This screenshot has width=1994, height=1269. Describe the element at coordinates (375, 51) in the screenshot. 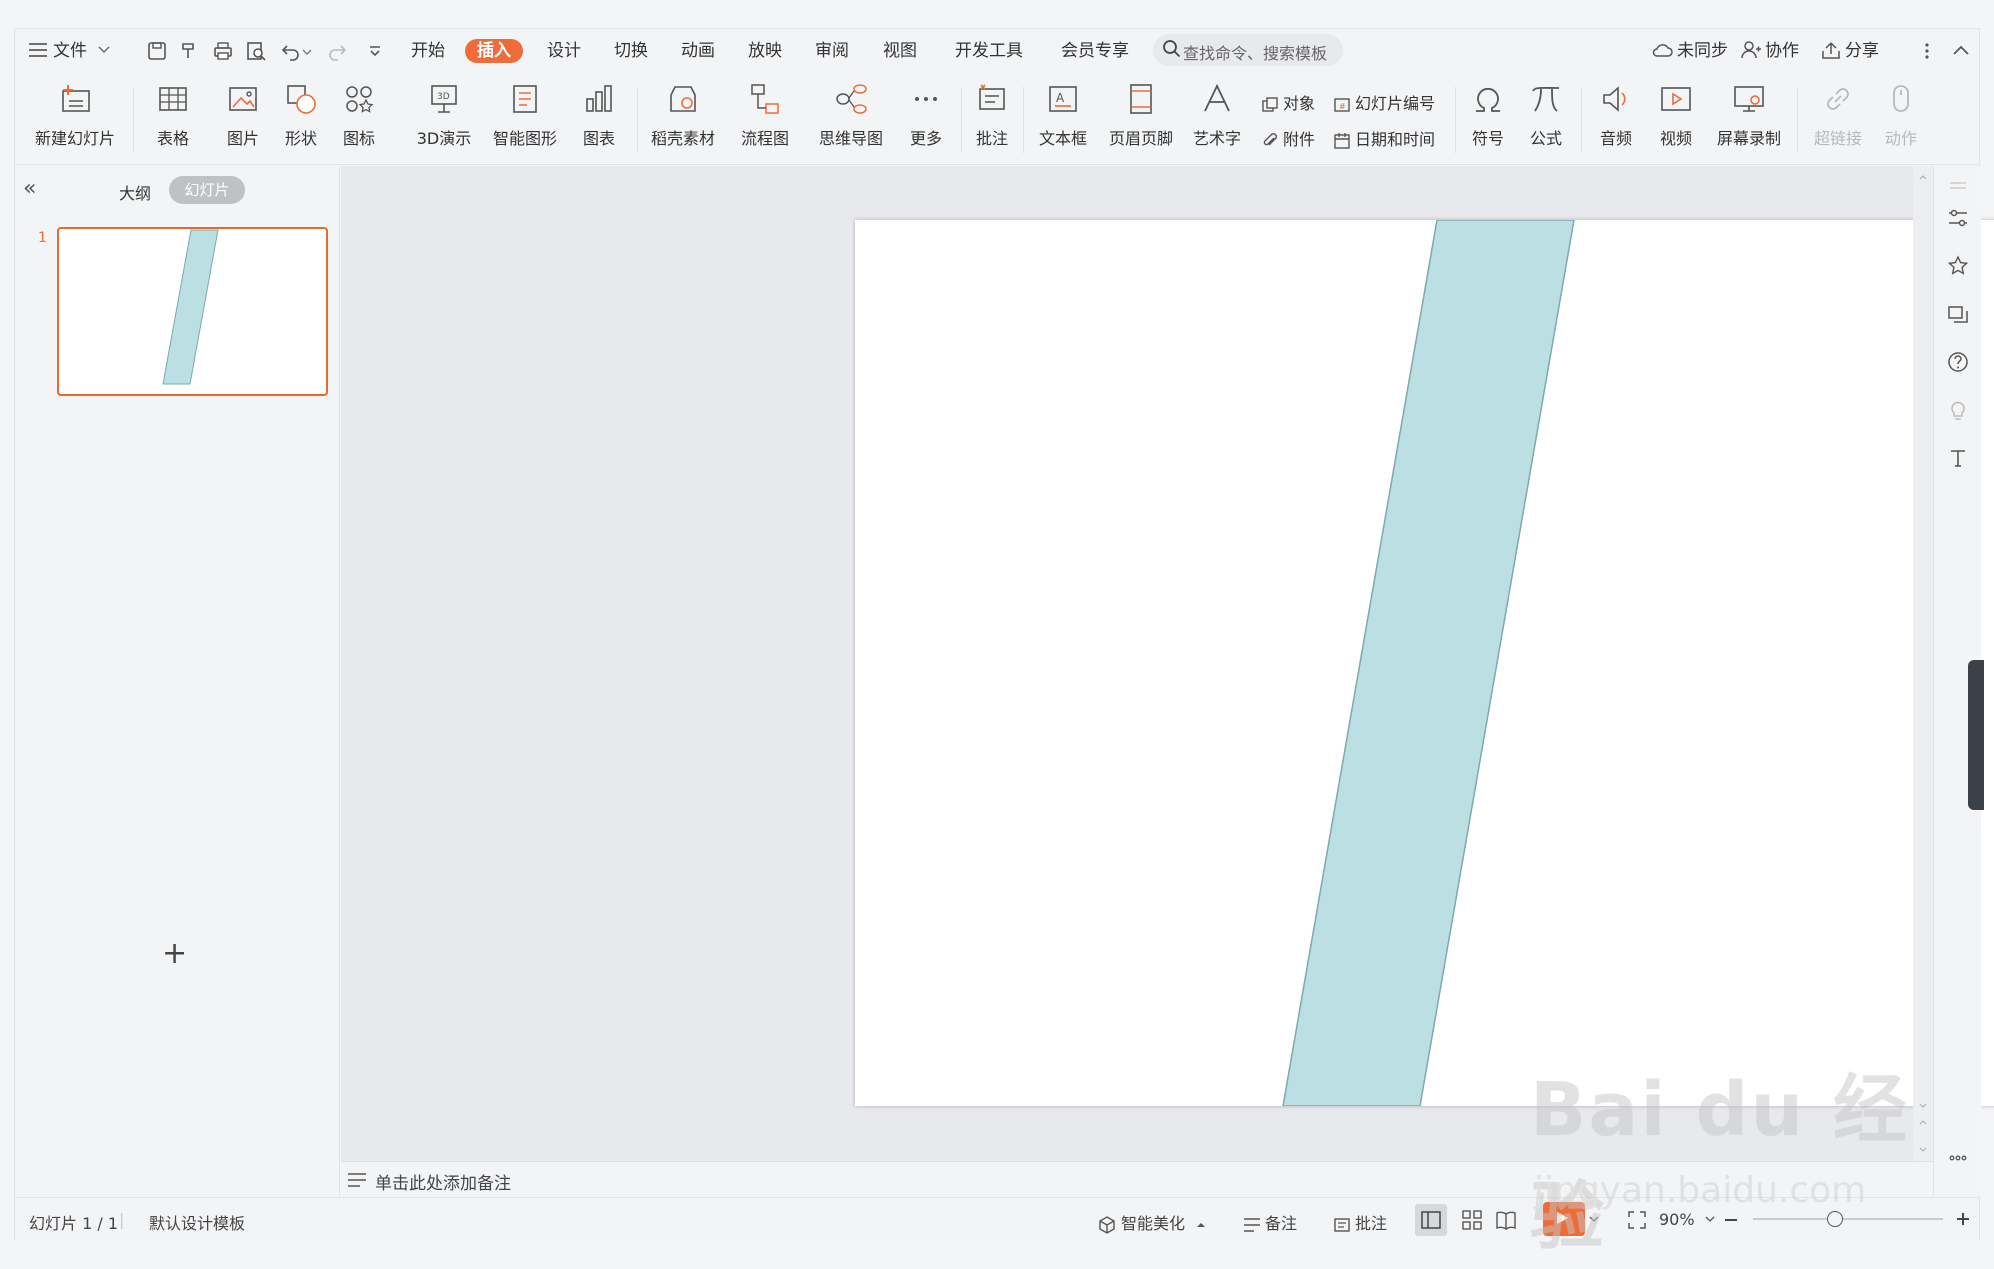

I see `customize-toolbar-icon` at that location.